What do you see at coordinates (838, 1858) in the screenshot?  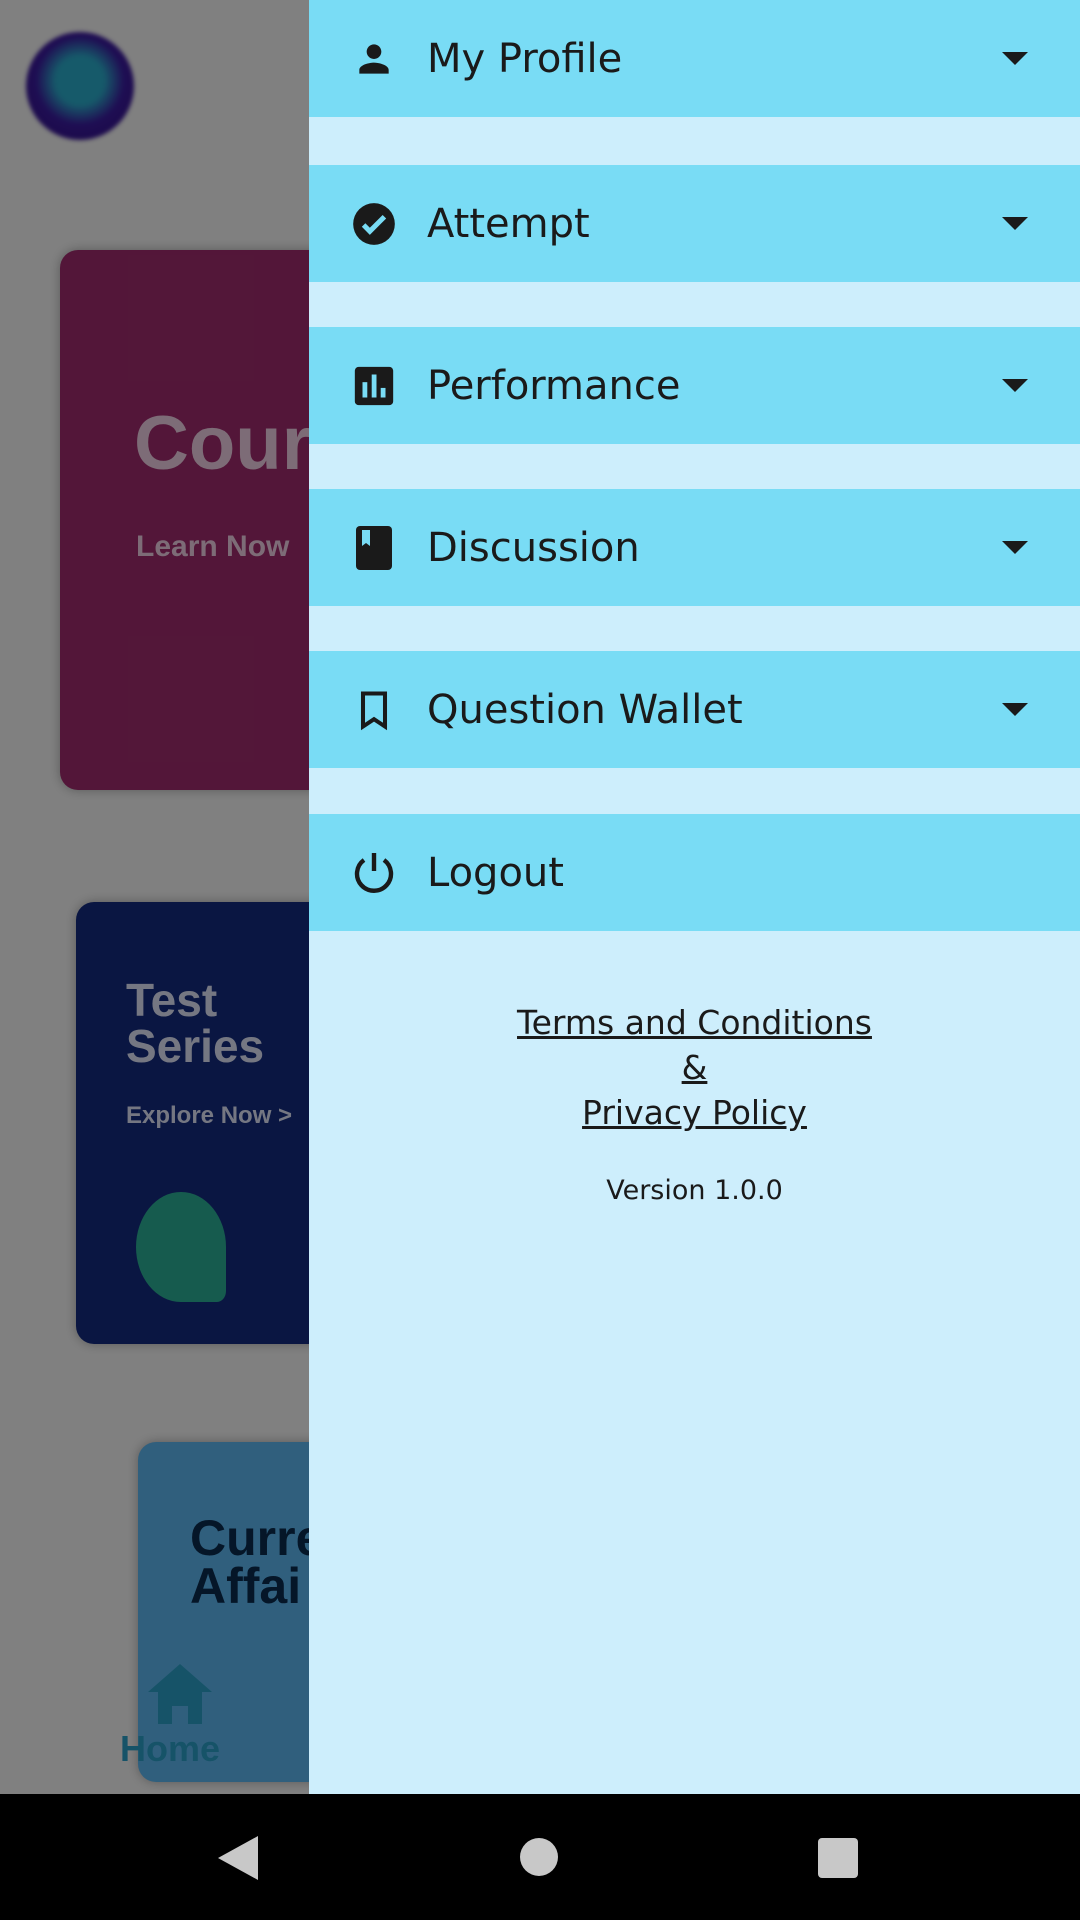 I see `recents-icon` at bounding box center [838, 1858].